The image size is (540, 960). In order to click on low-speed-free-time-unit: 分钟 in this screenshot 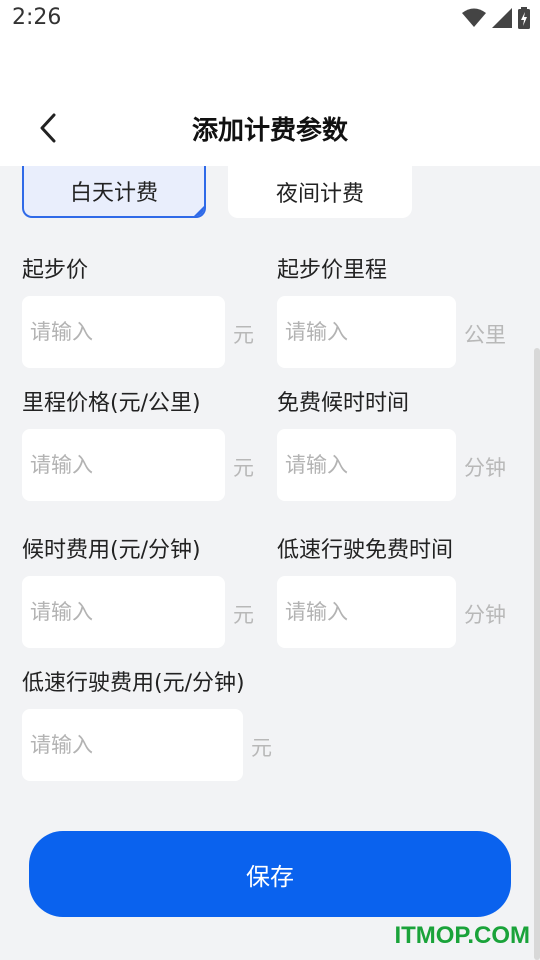, I will do `click(485, 615)`.